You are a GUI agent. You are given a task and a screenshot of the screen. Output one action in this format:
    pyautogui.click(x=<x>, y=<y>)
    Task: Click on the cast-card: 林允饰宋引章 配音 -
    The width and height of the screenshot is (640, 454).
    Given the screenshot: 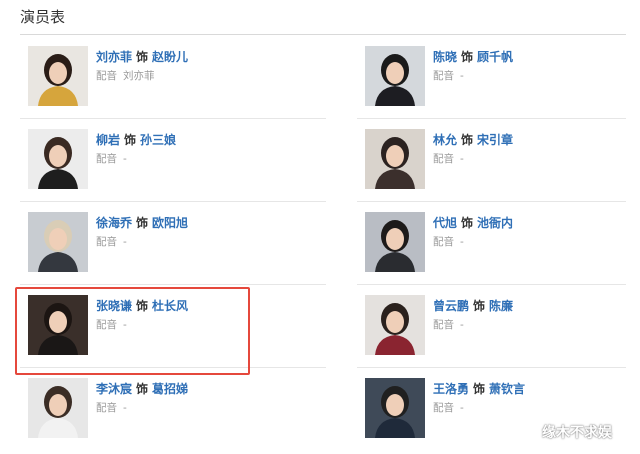 What is the action you would take?
    pyautogui.click(x=498, y=160)
    